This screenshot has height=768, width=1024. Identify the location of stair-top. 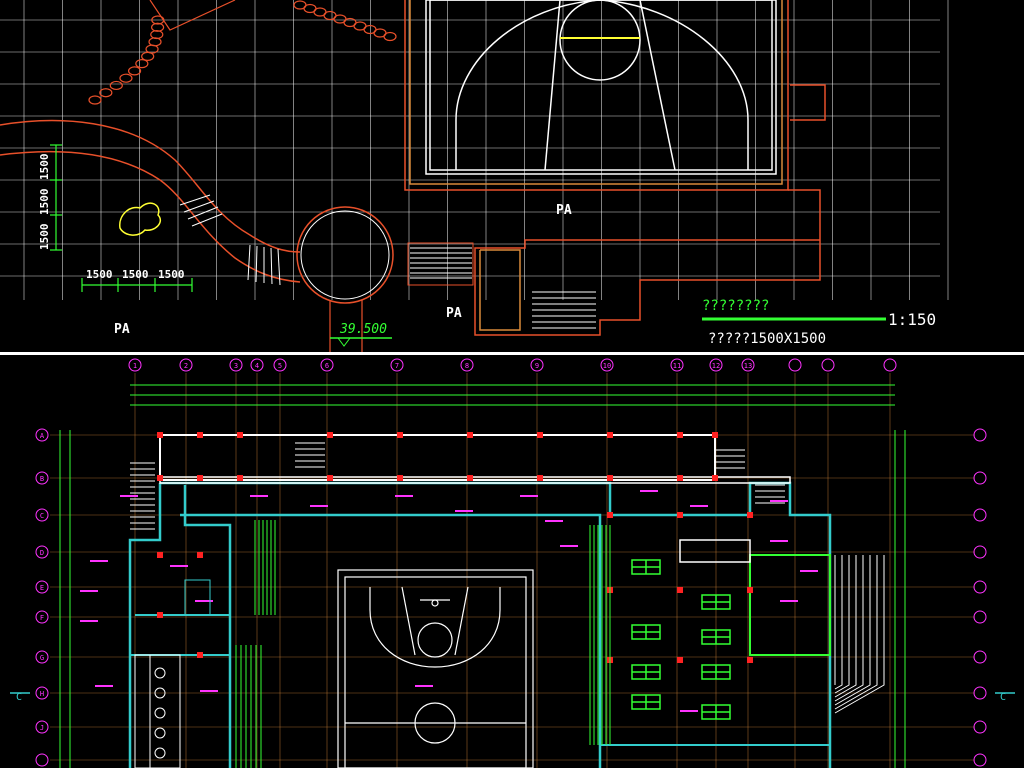
(310, 455).